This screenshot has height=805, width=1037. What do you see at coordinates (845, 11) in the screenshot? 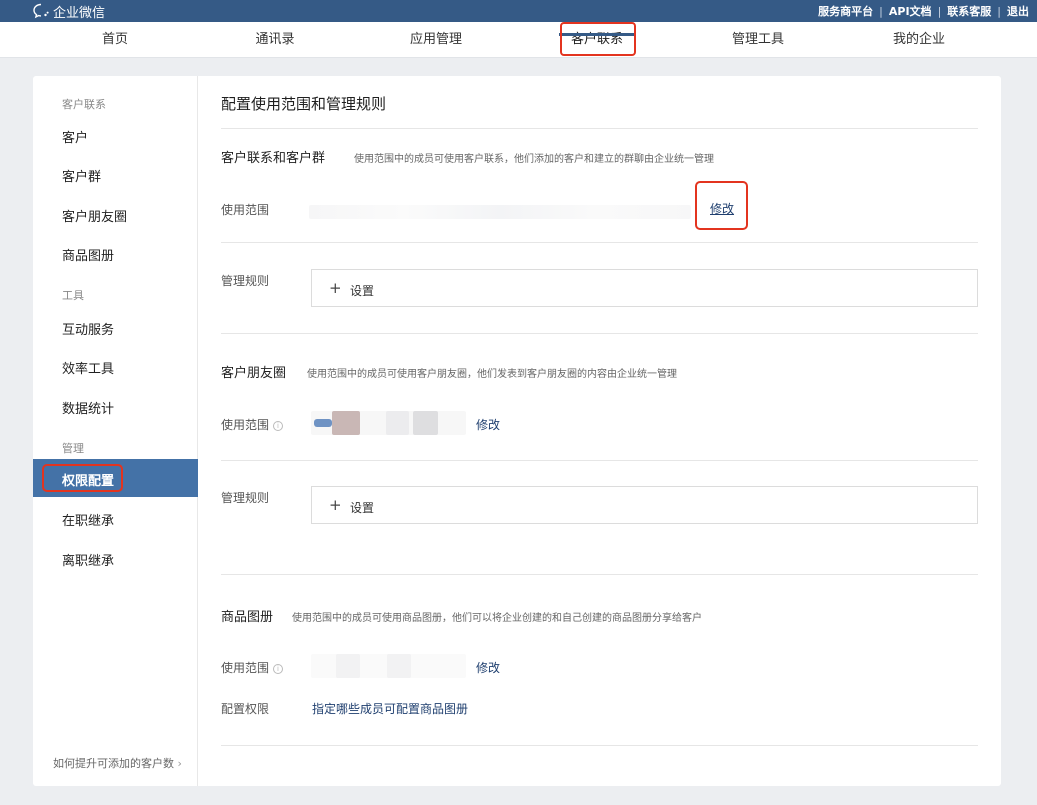
I see `service-platform-link: 服务商平台` at bounding box center [845, 11].